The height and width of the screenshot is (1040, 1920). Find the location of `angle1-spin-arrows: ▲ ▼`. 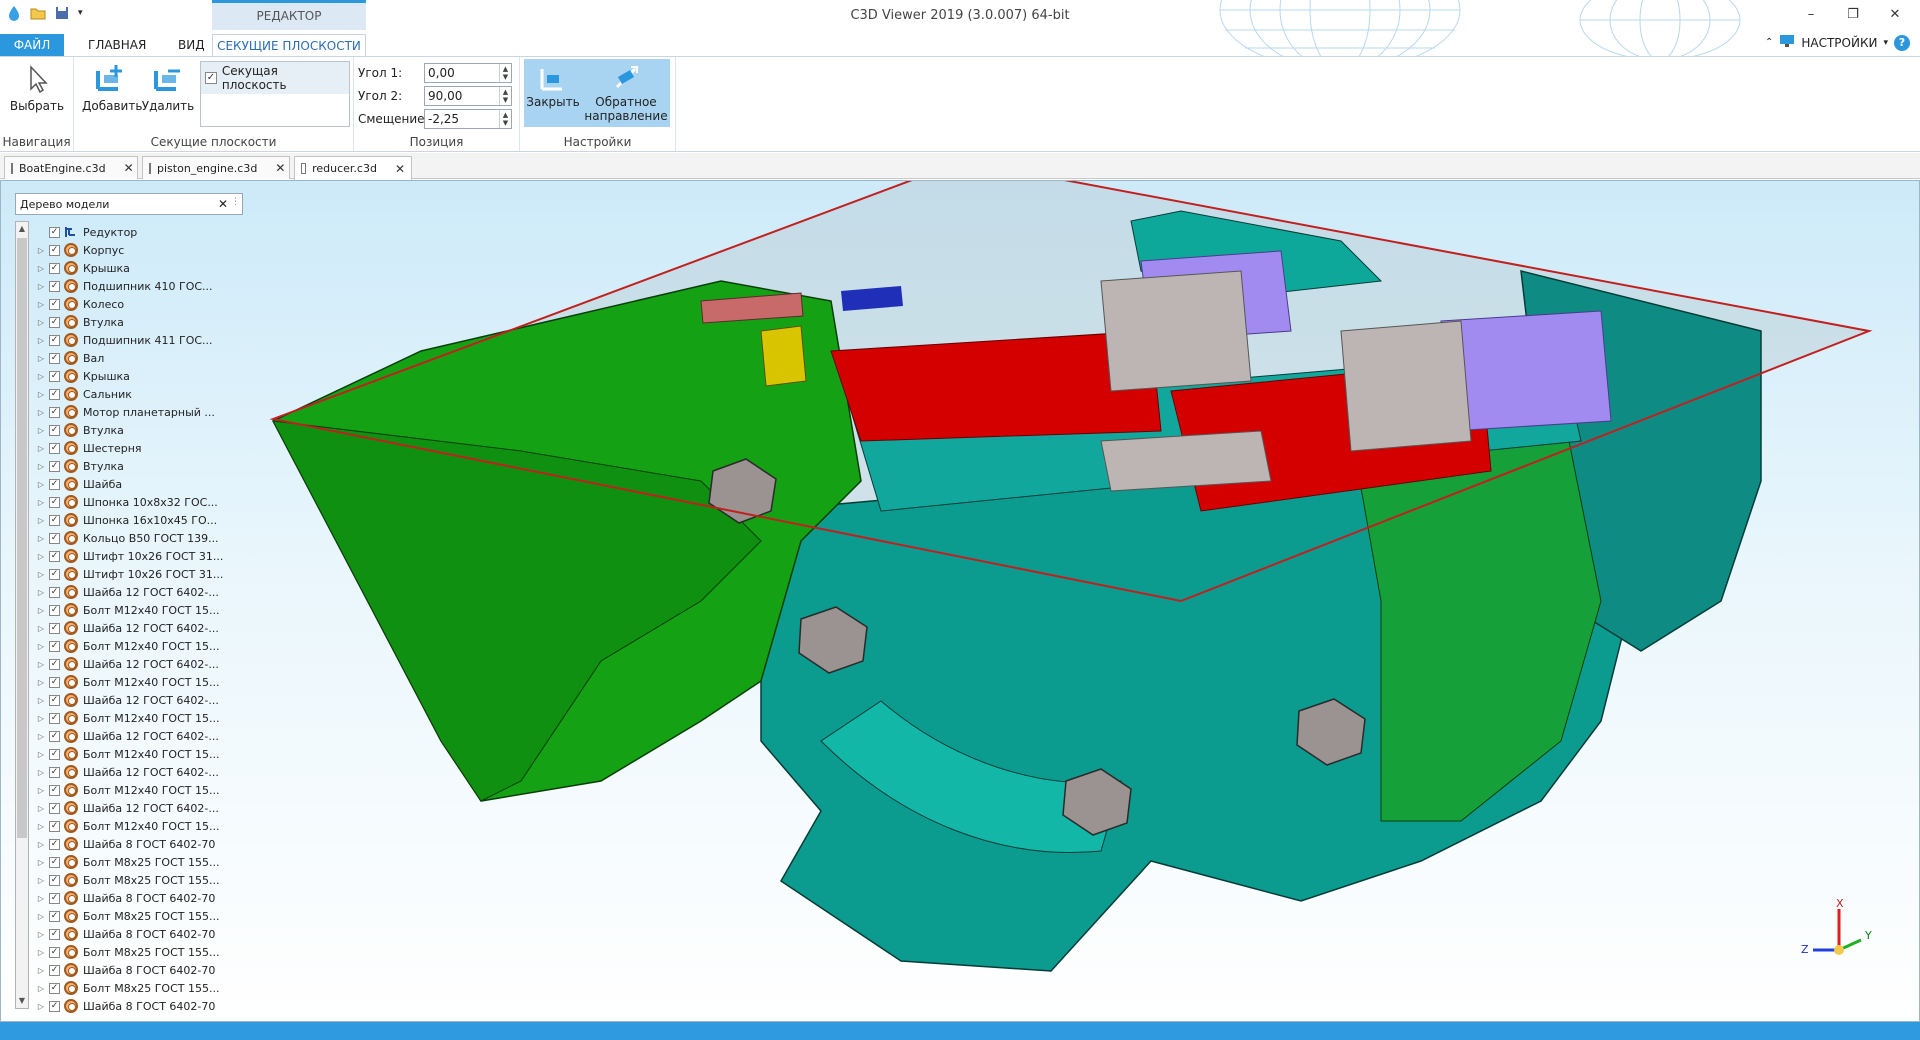

angle1-spin-arrows: ▲ ▼ is located at coordinates (505, 73).